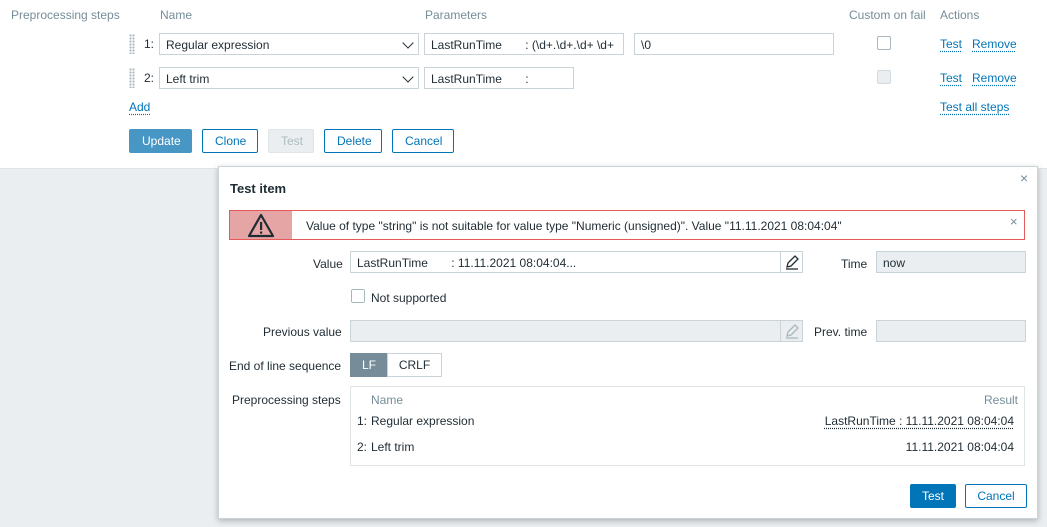 The height and width of the screenshot is (527, 1047). Describe the element at coordinates (423, 421) in the screenshot. I see `pp-step-name: Regular expression` at that location.